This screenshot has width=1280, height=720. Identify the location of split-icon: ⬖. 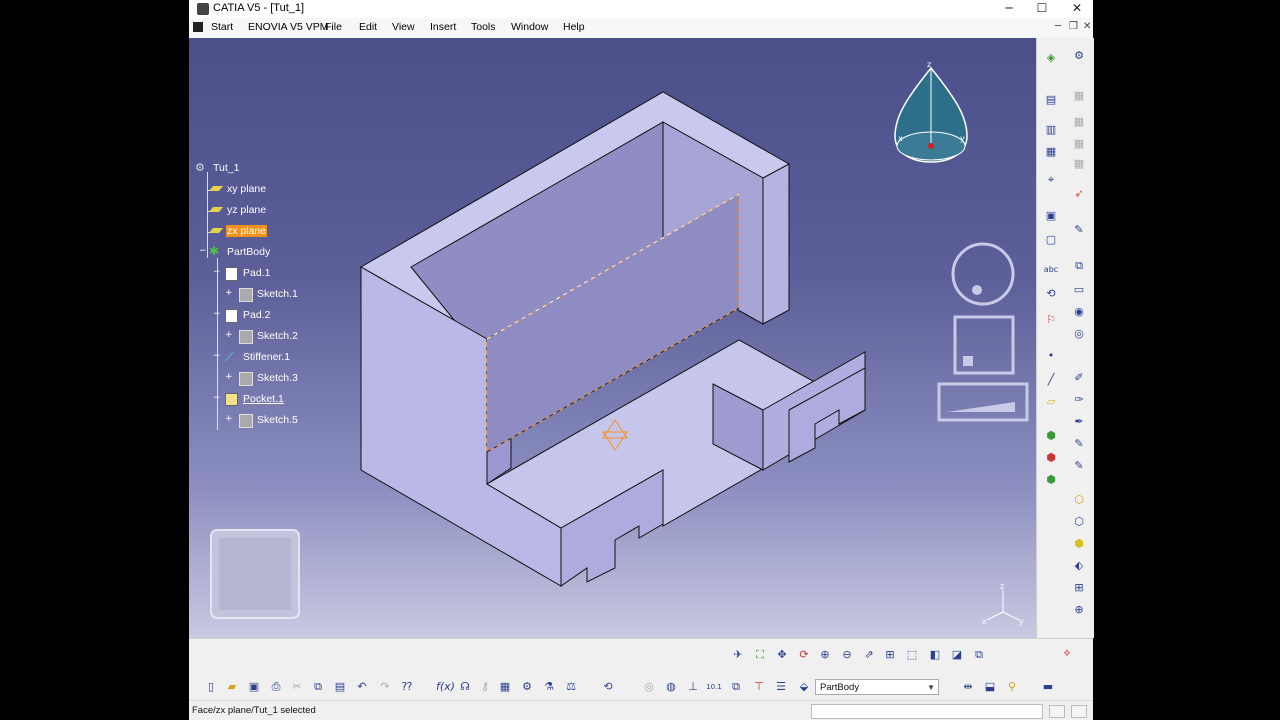
(1079, 566).